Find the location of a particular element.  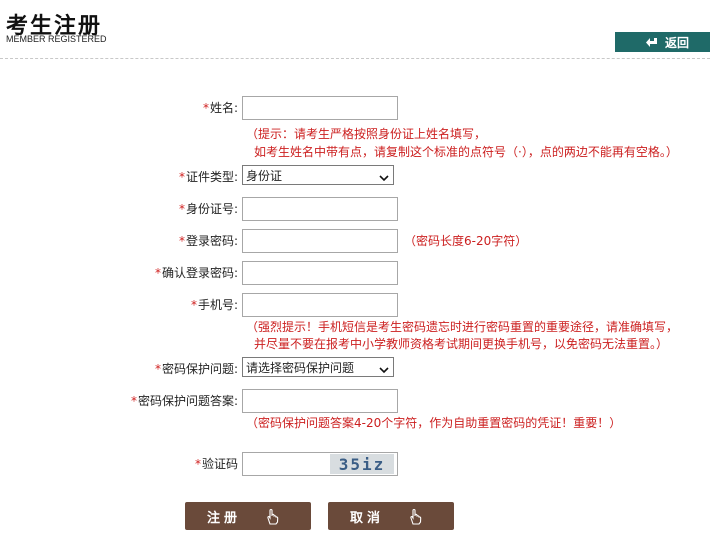

security-question-label: *密码保护问题: is located at coordinates (196, 369).